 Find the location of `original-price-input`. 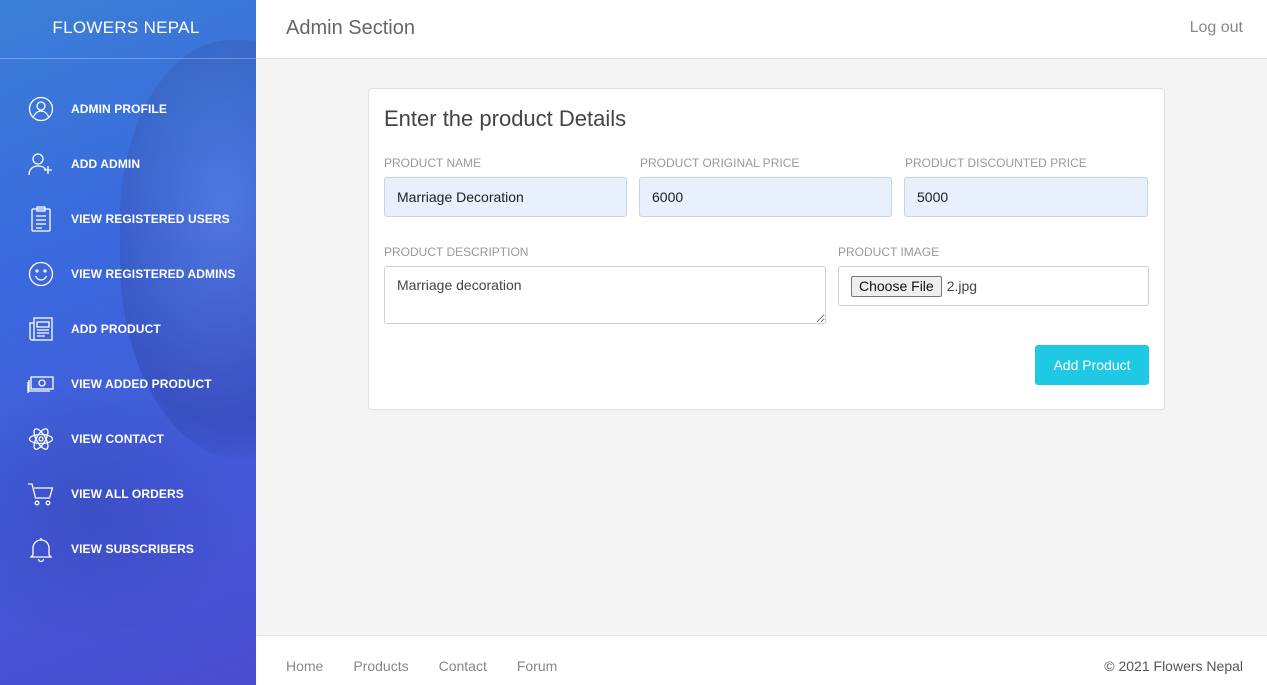

original-price-input is located at coordinates (765, 197).